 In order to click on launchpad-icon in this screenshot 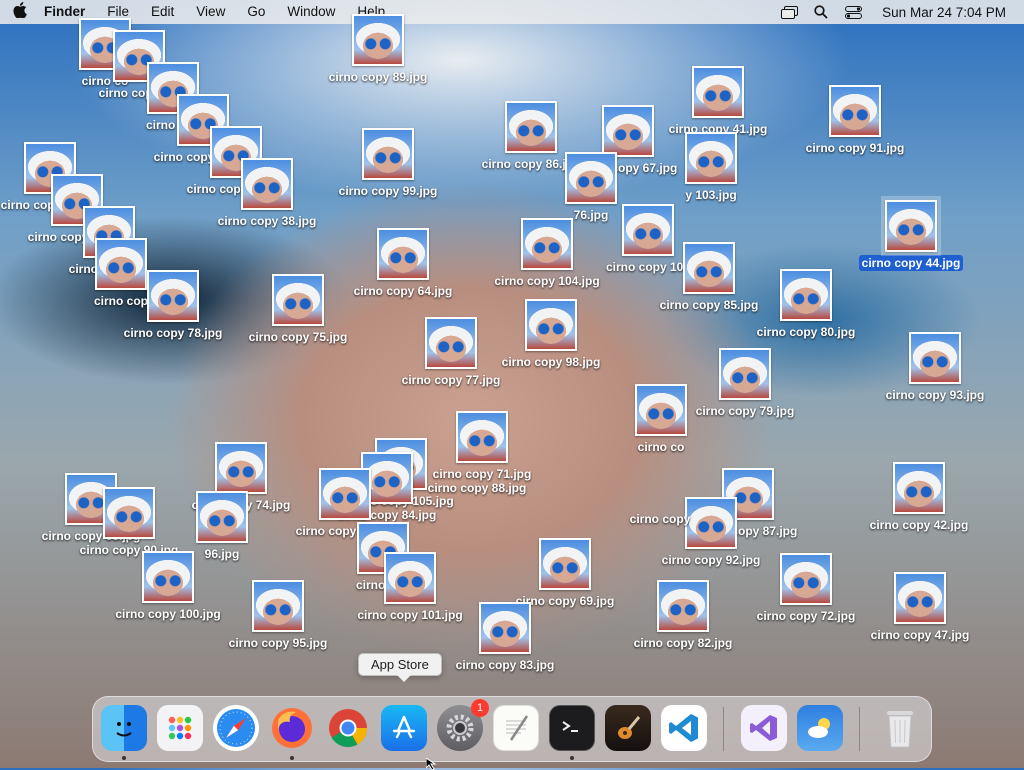, I will do `click(180, 728)`.